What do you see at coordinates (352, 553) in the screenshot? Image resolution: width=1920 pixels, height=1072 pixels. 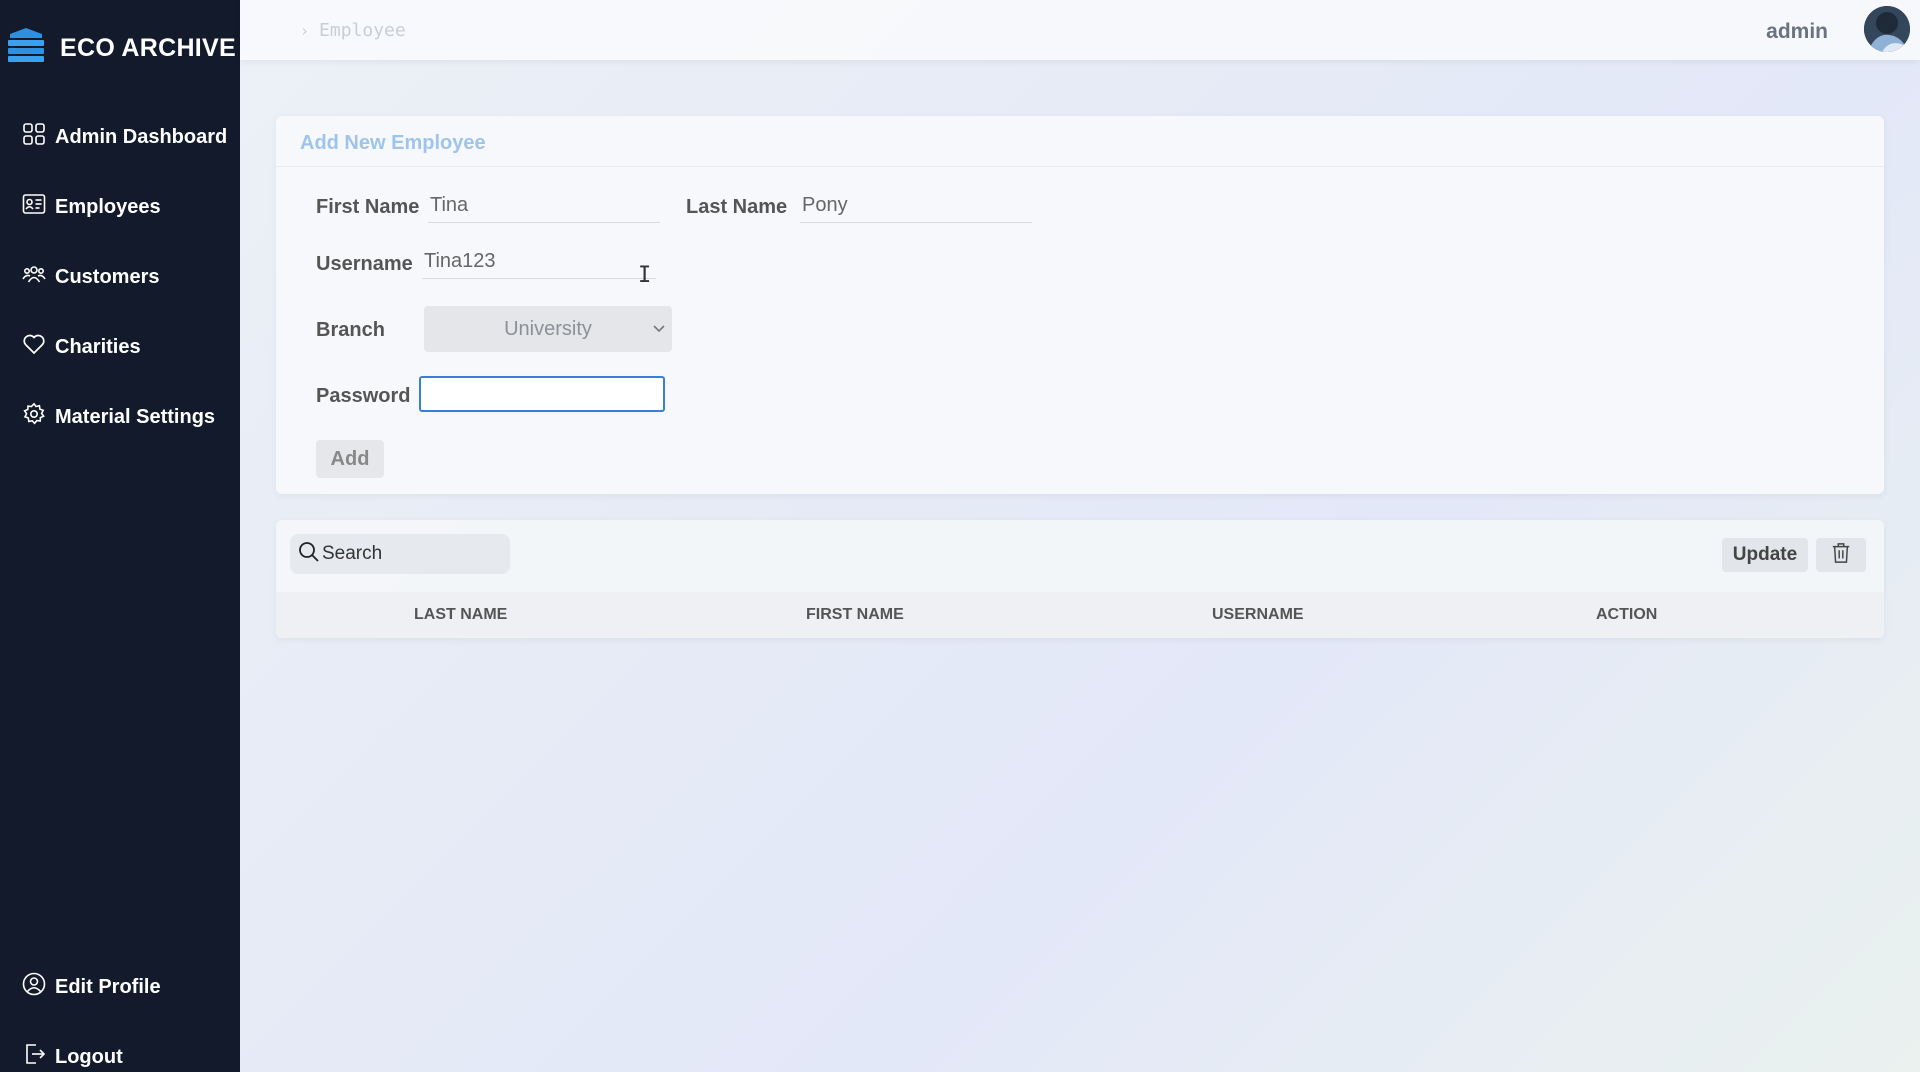 I see `search-placeholder: Search` at bounding box center [352, 553].